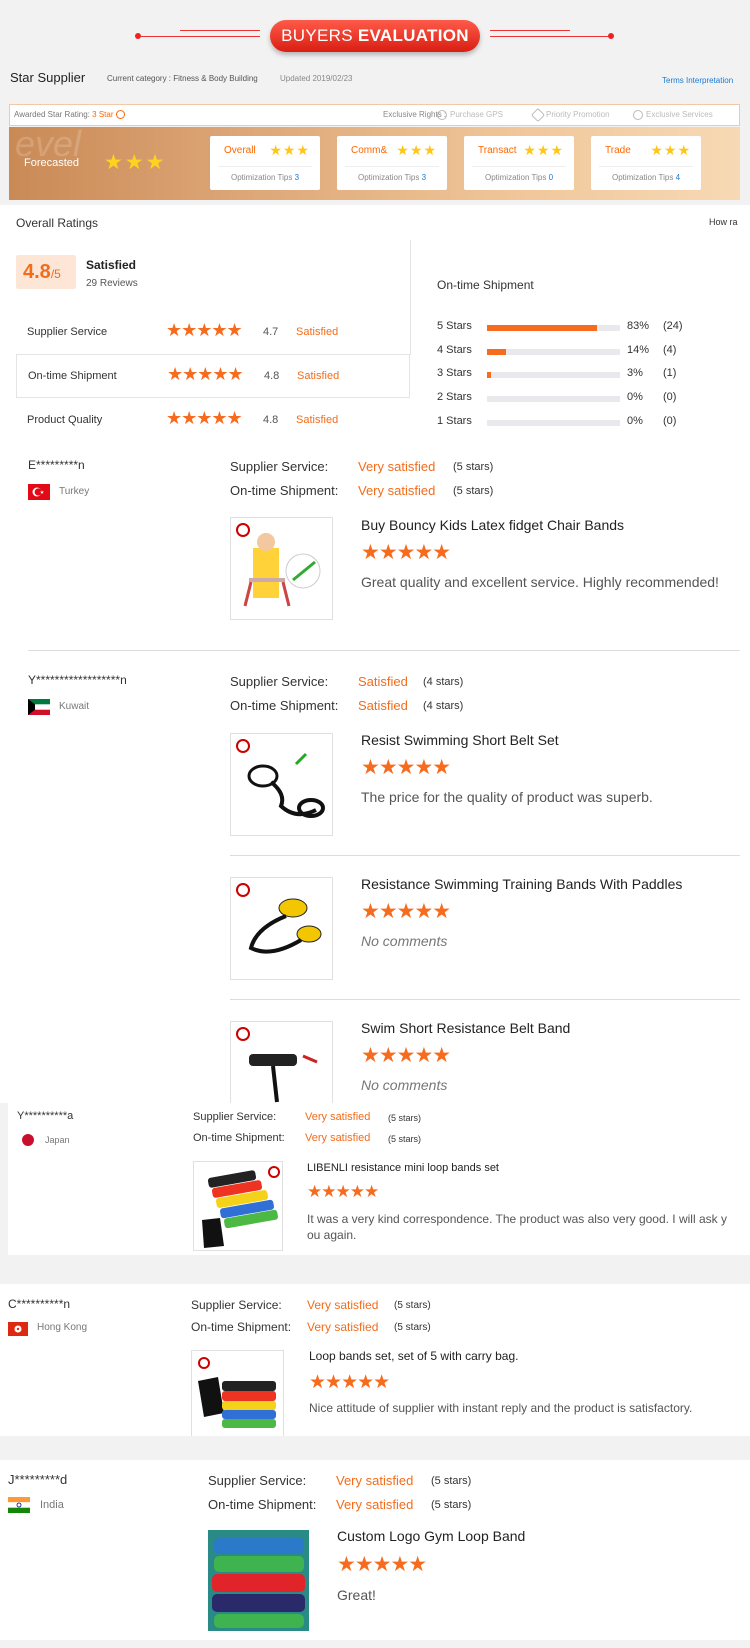 This screenshot has width=750, height=1648. What do you see at coordinates (213, 376) in the screenshot?
I see `dsr-ontime-shipment: On-time Shipment ★★★★★ 4.8 Satisfied` at bounding box center [213, 376].